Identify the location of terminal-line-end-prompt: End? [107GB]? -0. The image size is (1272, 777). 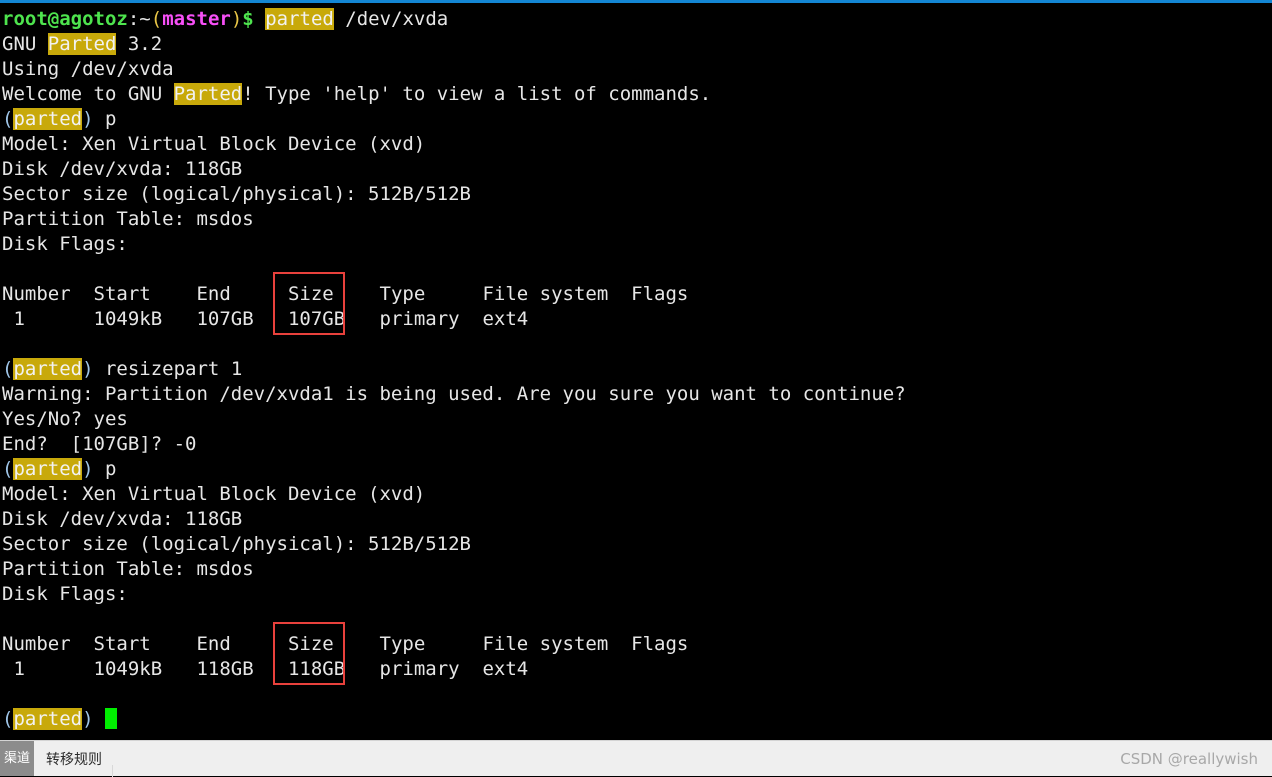
(99, 444).